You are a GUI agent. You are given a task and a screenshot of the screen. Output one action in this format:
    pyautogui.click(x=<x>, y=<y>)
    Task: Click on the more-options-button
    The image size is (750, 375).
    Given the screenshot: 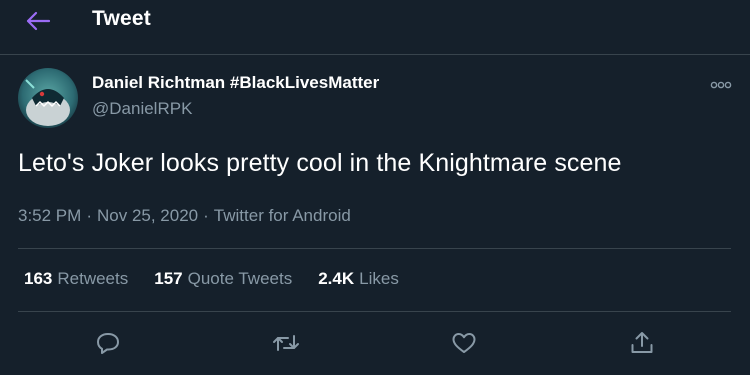 What is the action you would take?
    pyautogui.click(x=721, y=85)
    